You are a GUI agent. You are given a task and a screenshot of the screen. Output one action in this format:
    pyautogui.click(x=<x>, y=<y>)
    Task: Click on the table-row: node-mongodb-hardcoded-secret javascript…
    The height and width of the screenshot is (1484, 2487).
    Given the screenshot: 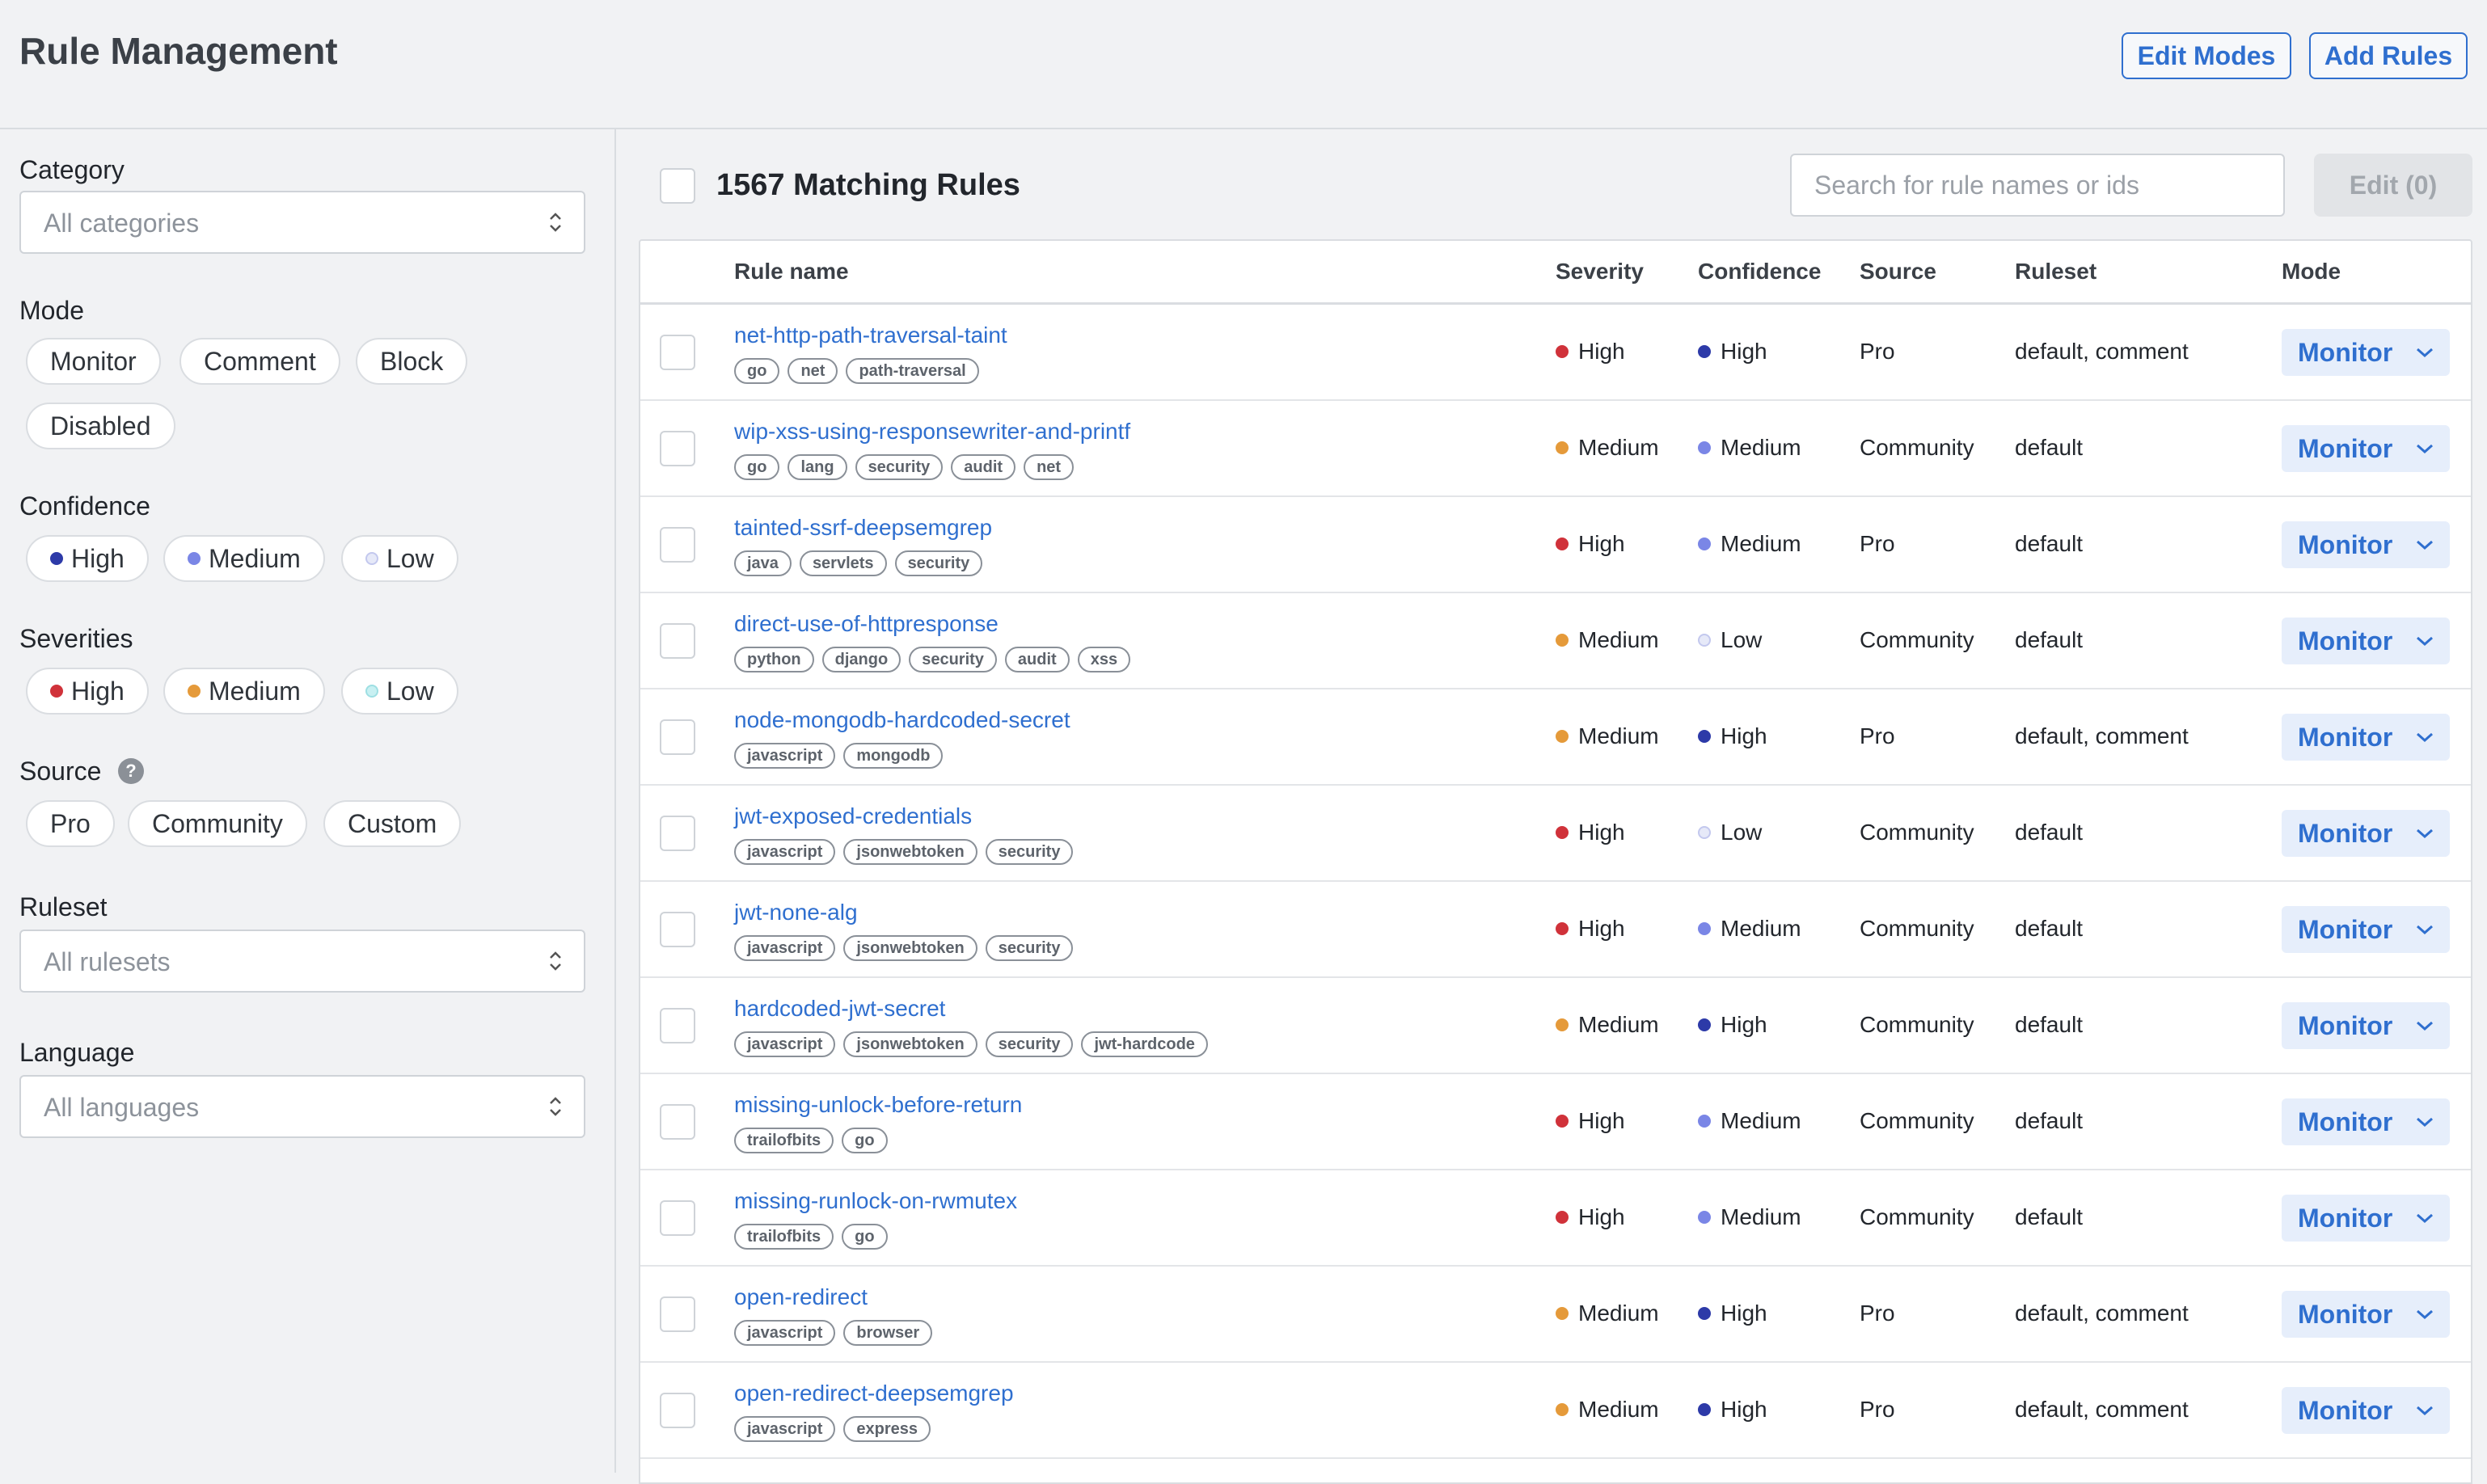 What is the action you would take?
    pyautogui.click(x=1555, y=737)
    